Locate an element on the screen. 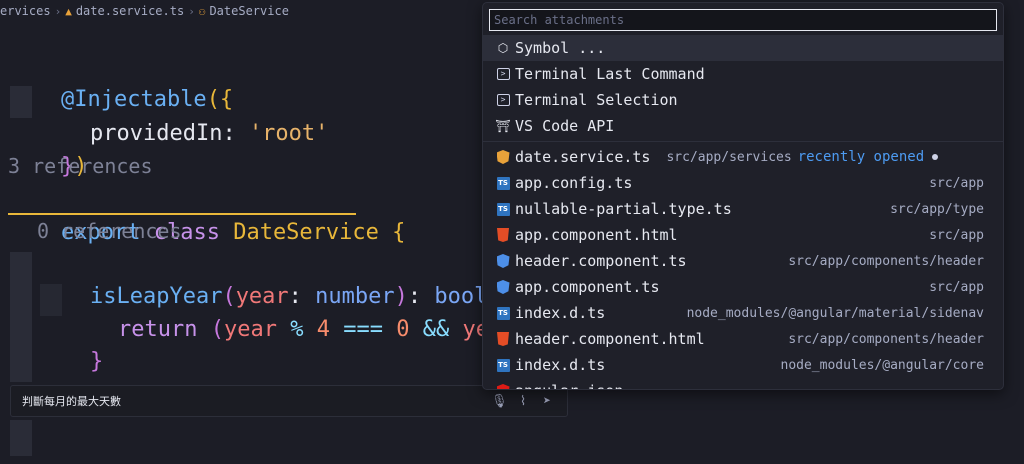 Image resolution: width=1024 pixels, height=464 pixels. operator-token: && is located at coordinates (436, 329).